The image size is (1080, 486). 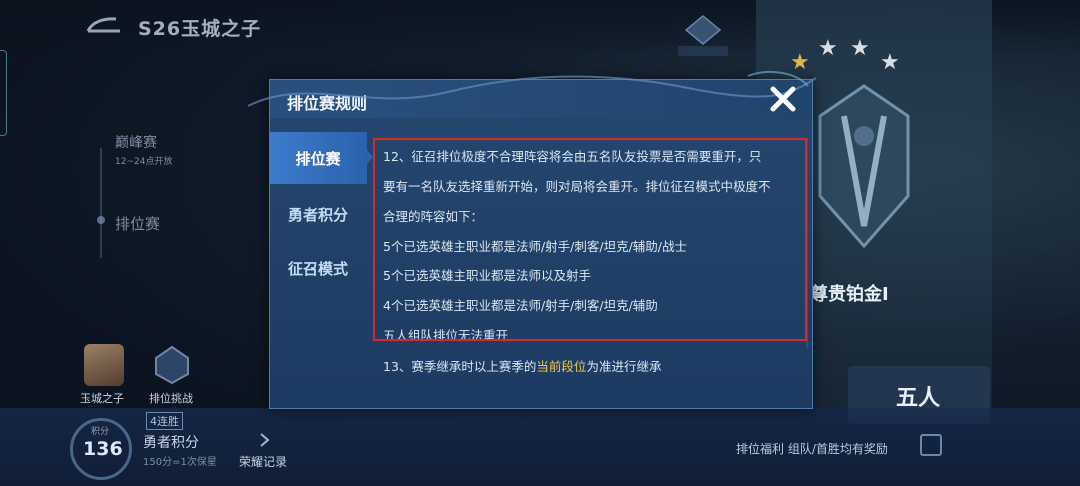 I want to click on brave-points-sub: 150分=1次保星, so click(x=180, y=462).